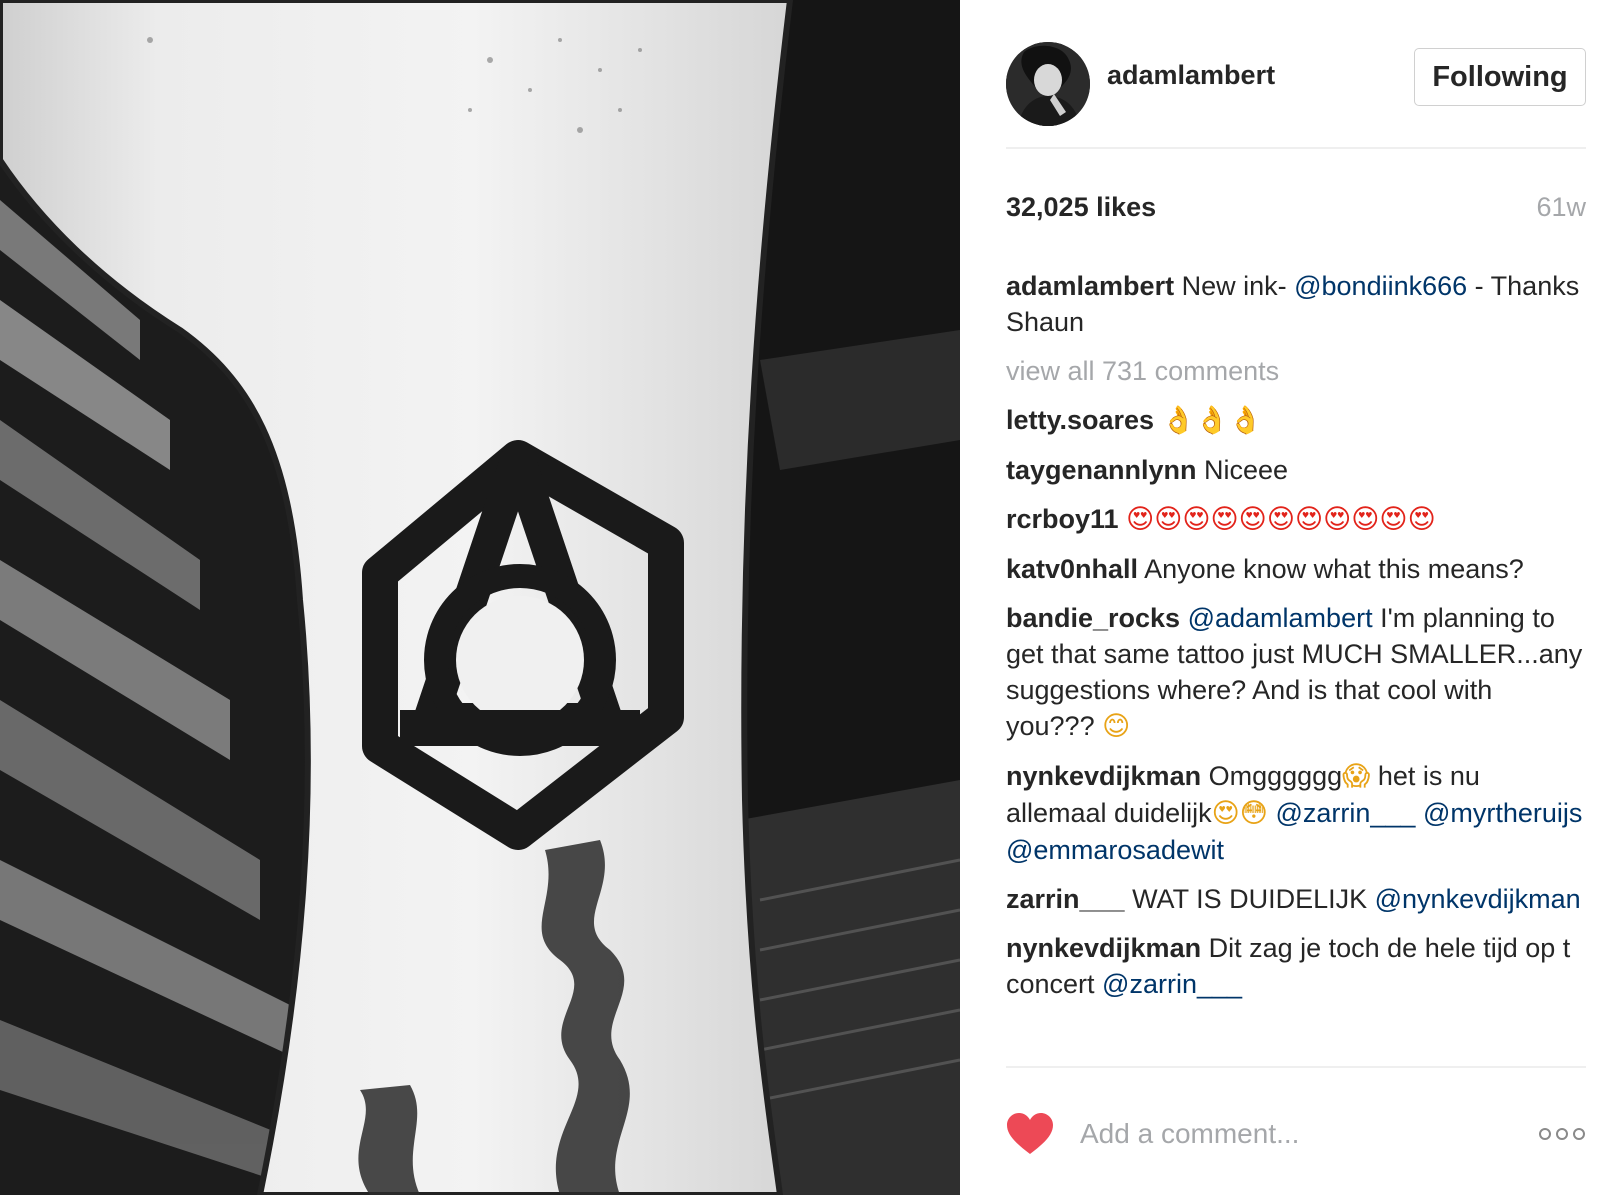 The image size is (1624, 1195). Describe the element at coordinates (1234, 286) in the screenshot. I see `caption-text: New ink-` at that location.